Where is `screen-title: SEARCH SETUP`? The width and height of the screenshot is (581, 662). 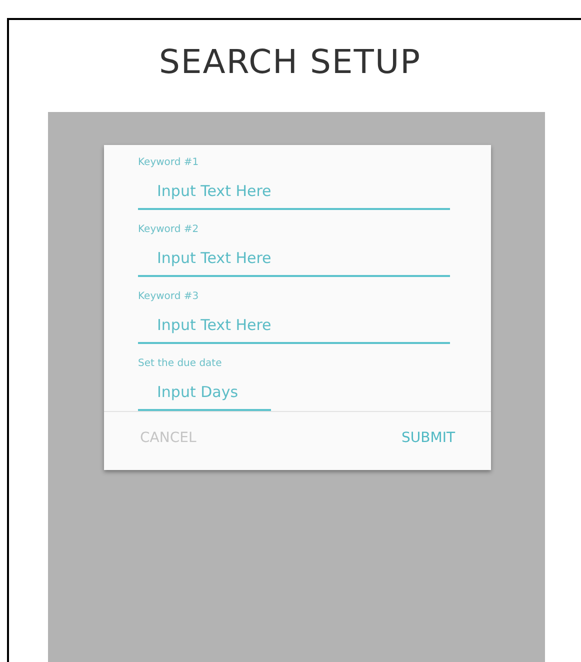
screen-title: SEARCH SETUP is located at coordinates (290, 61).